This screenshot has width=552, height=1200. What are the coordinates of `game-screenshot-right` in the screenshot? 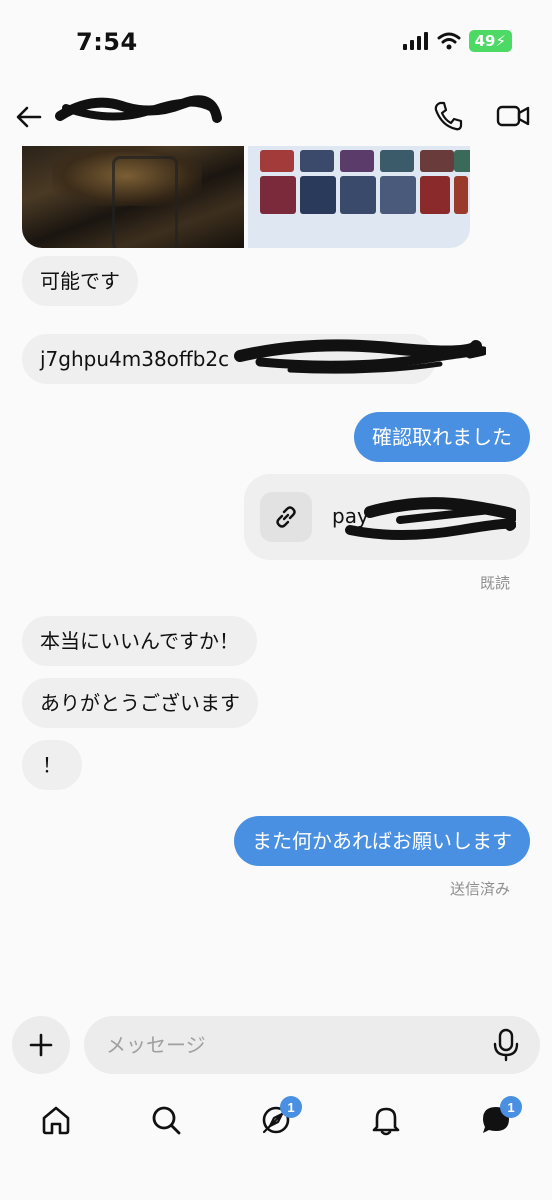 It's located at (359, 197).